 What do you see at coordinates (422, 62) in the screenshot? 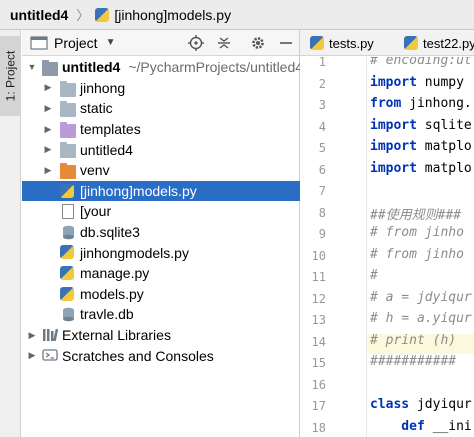
I see `code-line: # encoding:utf` at bounding box center [422, 62].